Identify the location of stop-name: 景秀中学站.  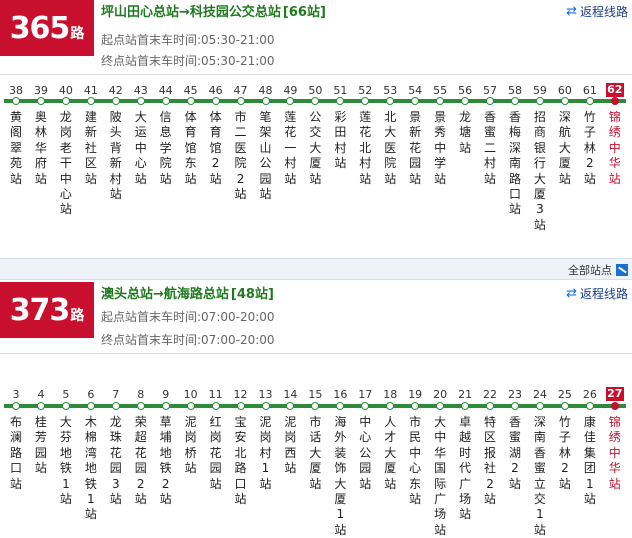
(440, 148).